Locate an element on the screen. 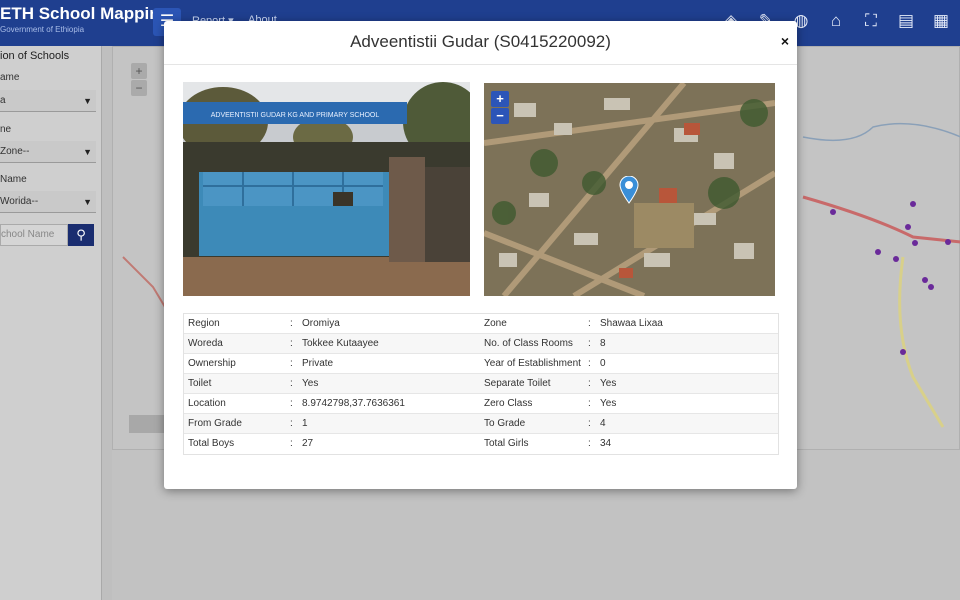  field-label: Toilet is located at coordinates (200, 383).